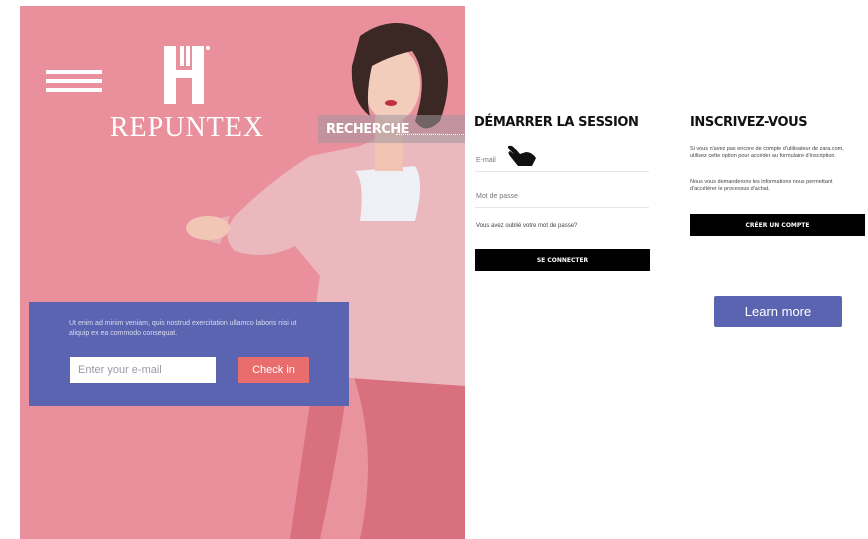 Image resolution: width=868 pixels, height=539 pixels. Describe the element at coordinates (486, 160) in the screenshot. I see `email-field-label: E-mail` at that location.